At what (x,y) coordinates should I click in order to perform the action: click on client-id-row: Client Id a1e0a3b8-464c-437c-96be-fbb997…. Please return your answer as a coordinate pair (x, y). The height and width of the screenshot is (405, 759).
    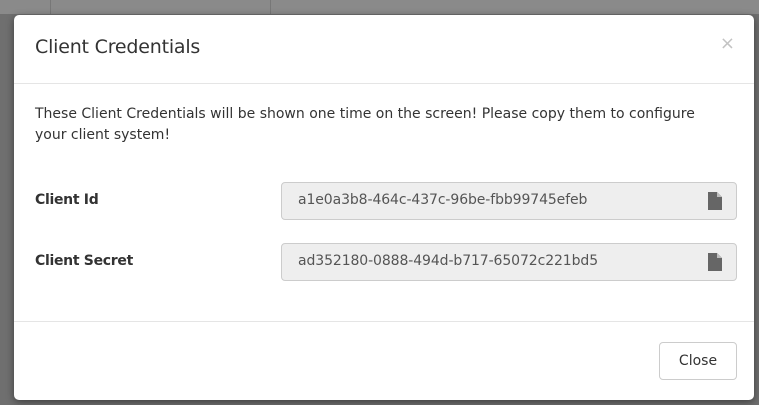
    Looking at the image, I should click on (386, 201).